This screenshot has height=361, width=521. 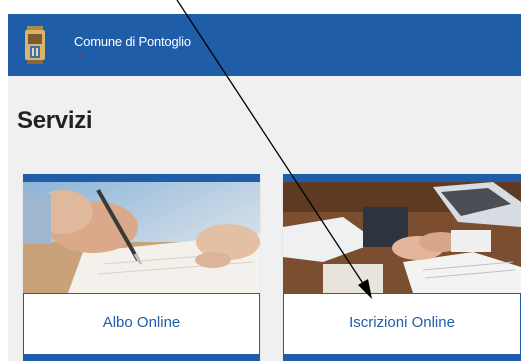 I want to click on albo-online-label: Albo Online, so click(x=141, y=322).